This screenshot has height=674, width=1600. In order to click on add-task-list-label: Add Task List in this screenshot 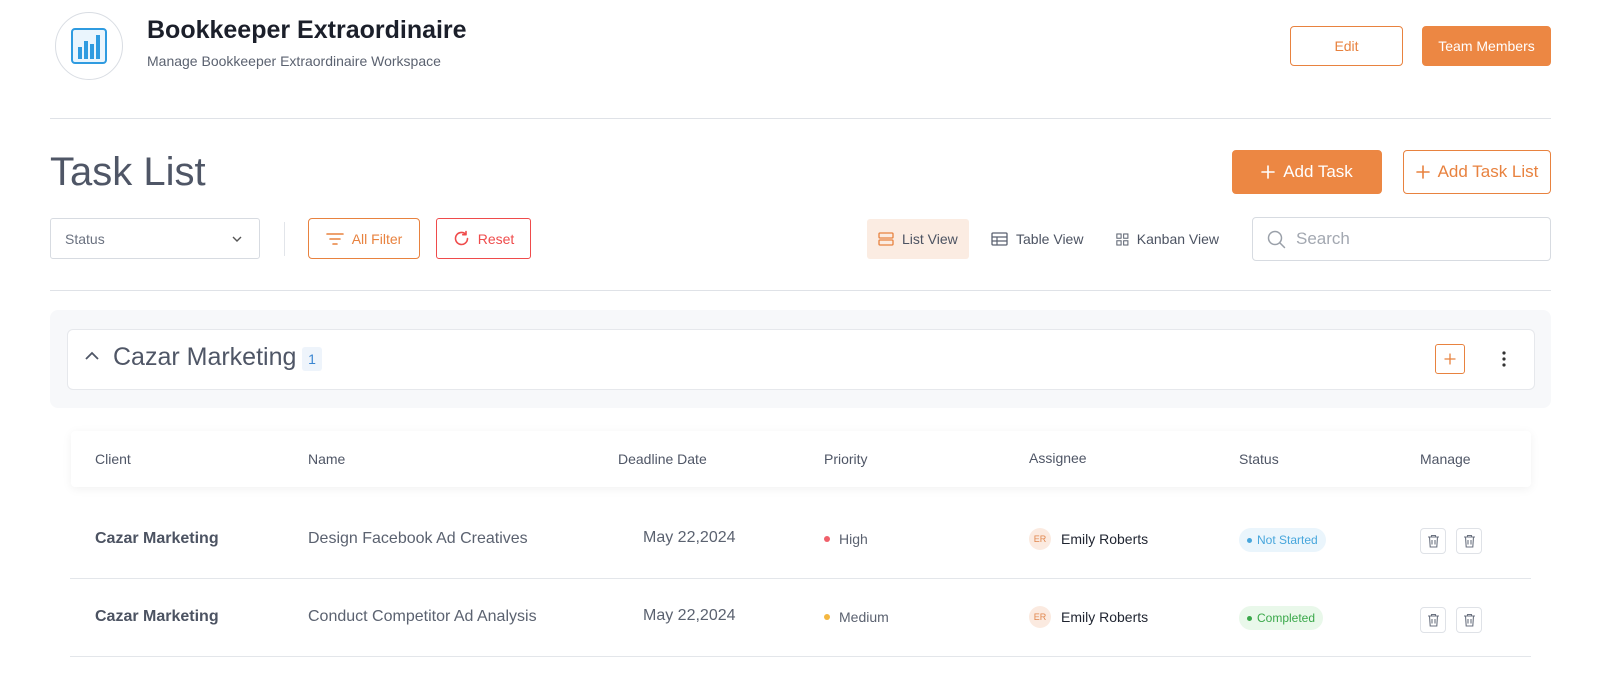, I will do `click(1488, 171)`.